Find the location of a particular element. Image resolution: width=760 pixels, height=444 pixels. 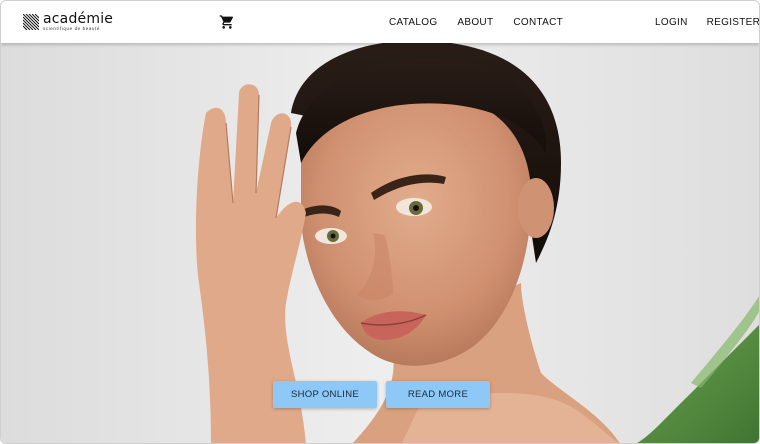

account-nav: LOGIN REGISTER is located at coordinates (707, 22).